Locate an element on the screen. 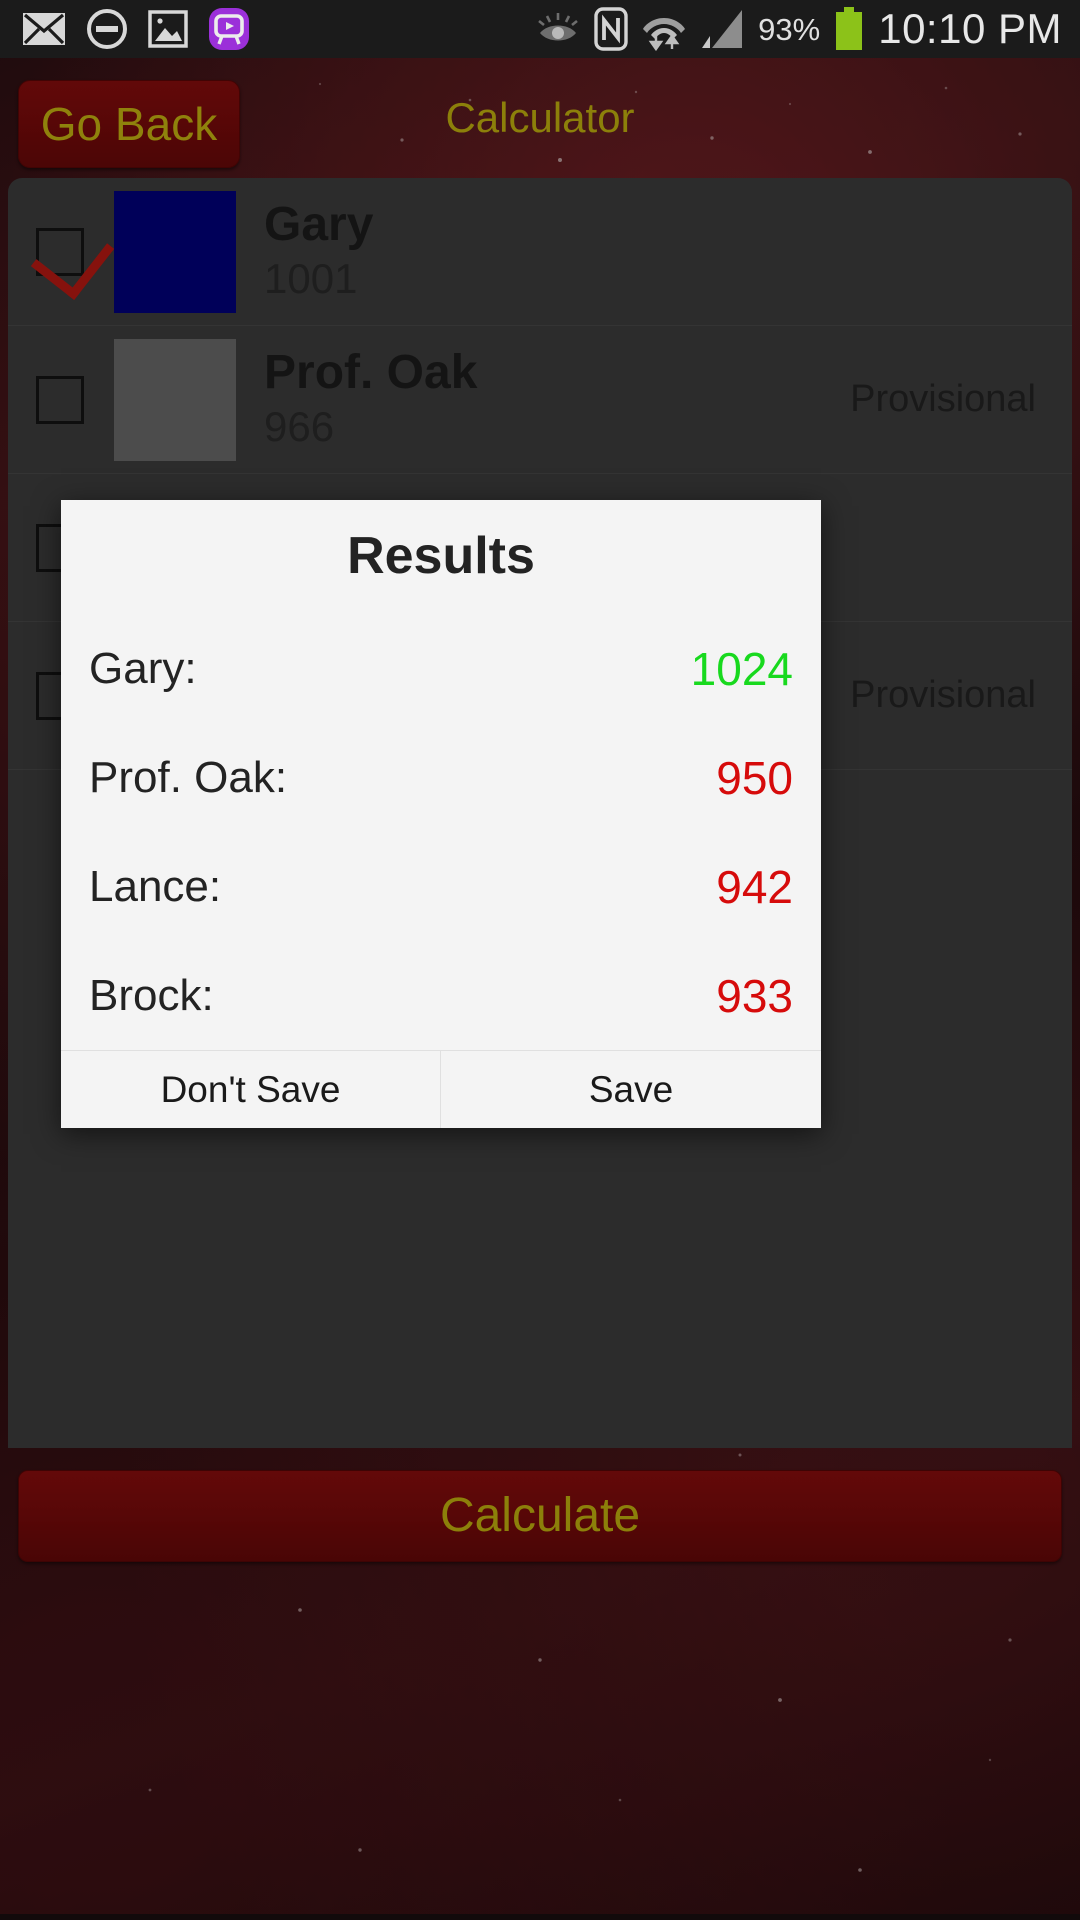 This screenshot has width=1080, height=1920. nfc-icon is located at coordinates (611, 29).